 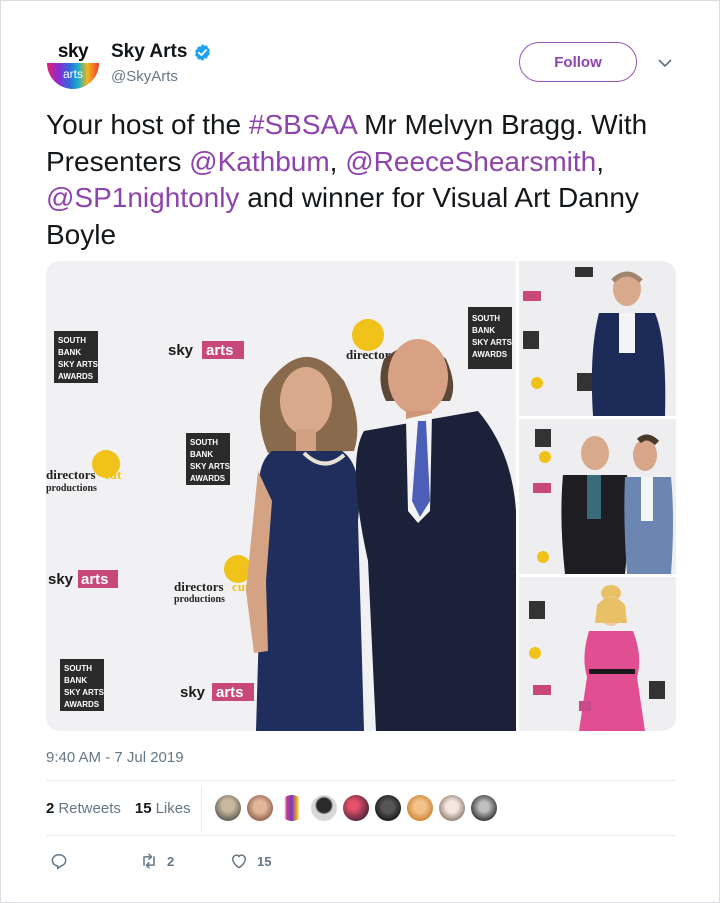 What do you see at coordinates (72, 74) in the screenshot?
I see `avatar-arts-text: arts` at bounding box center [72, 74].